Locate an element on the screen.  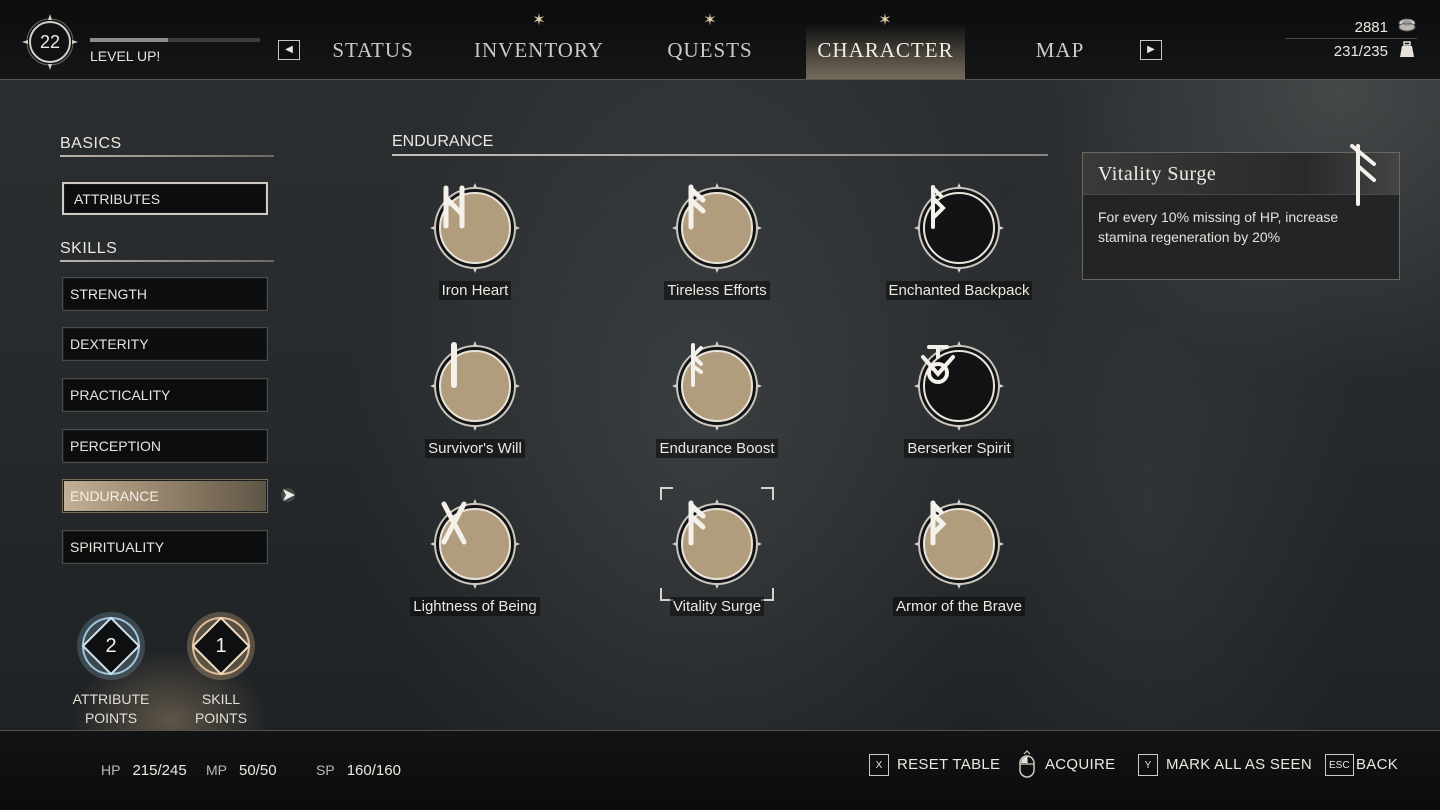
skill-points-label: SKILL POINTS is located at coordinates (221, 708).